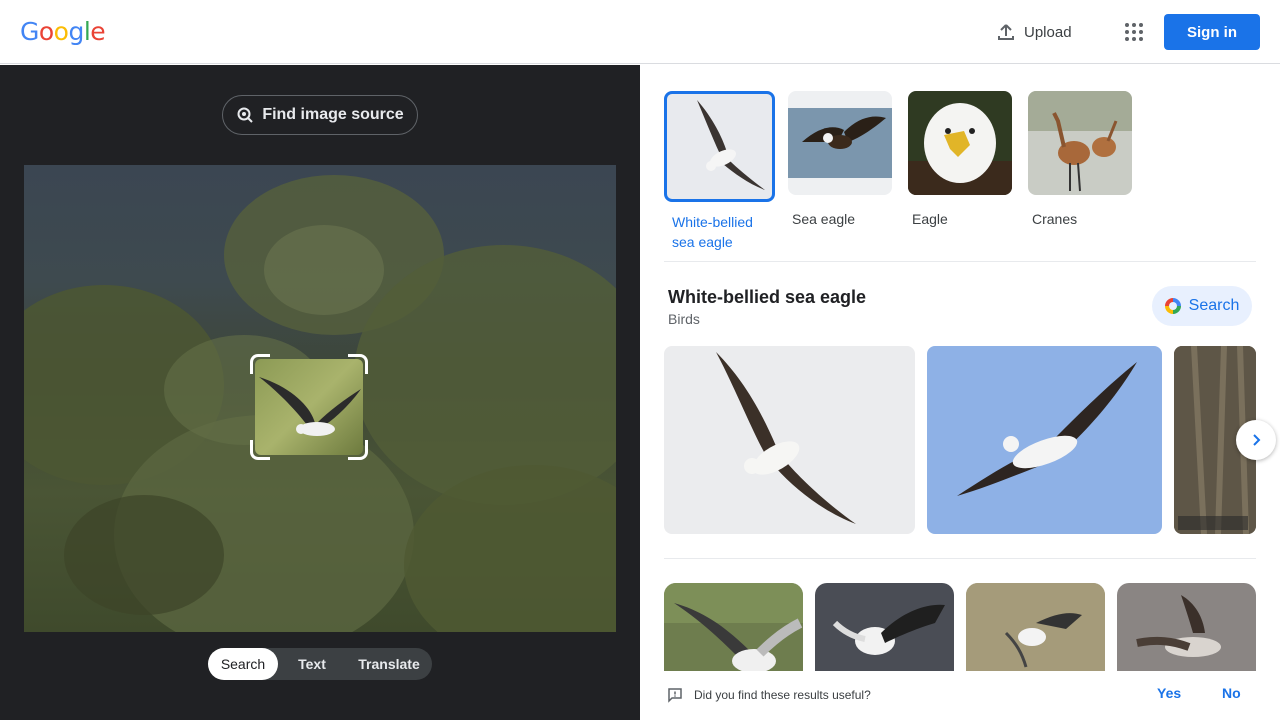 The width and height of the screenshot is (1280, 720). Describe the element at coordinates (333, 114) in the screenshot. I see `find-image-source-label: Find image source` at that location.